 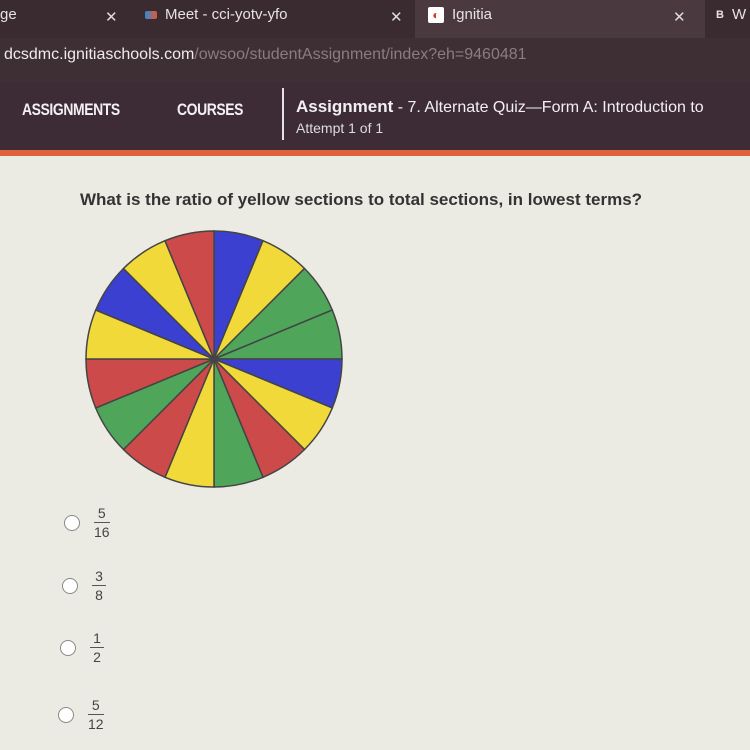 I want to click on tab-page: ge, so click(x=8, y=14).